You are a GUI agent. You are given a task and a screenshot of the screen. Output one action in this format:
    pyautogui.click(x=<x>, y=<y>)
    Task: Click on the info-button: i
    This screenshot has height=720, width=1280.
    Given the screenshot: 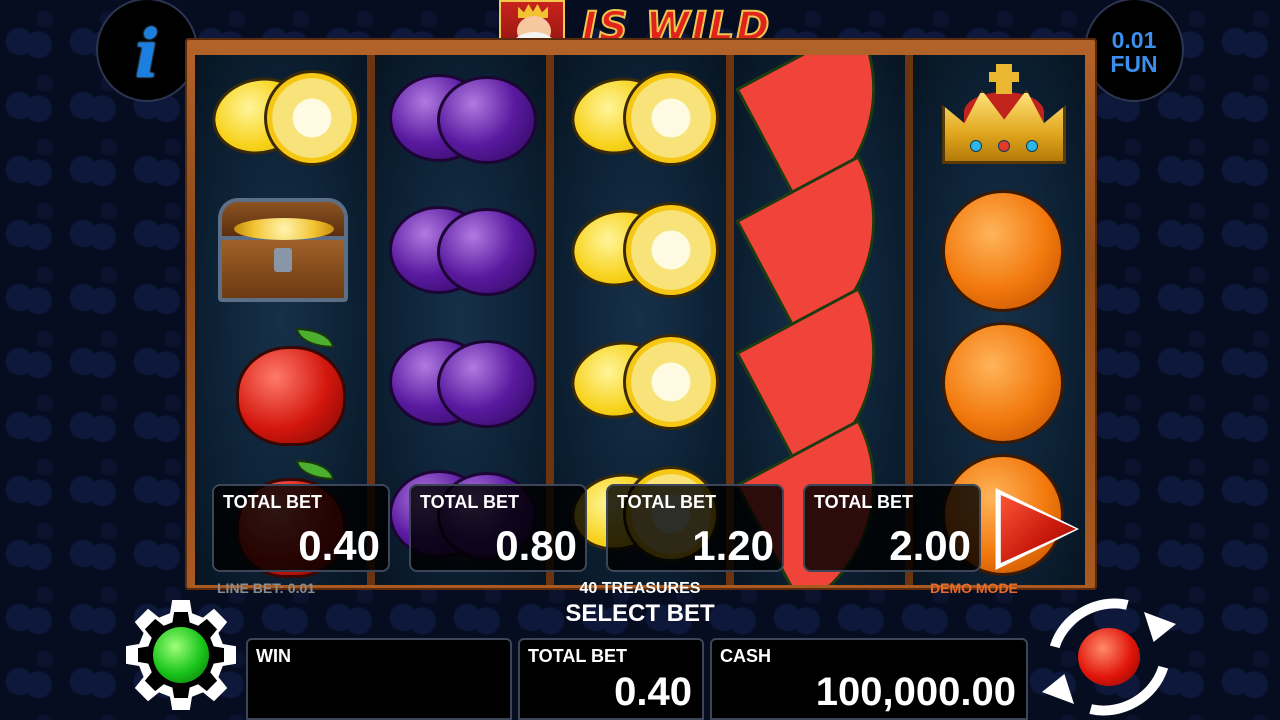 What is the action you would take?
    pyautogui.click(x=147, y=51)
    